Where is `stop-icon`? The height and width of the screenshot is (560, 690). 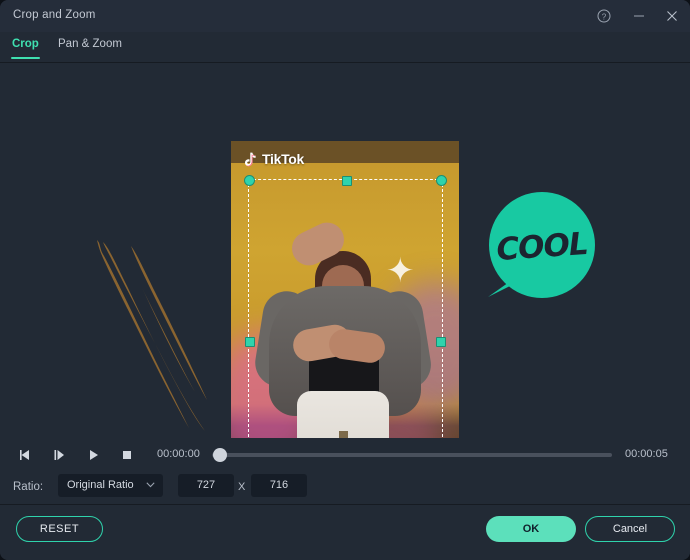 stop-icon is located at coordinates (127, 455).